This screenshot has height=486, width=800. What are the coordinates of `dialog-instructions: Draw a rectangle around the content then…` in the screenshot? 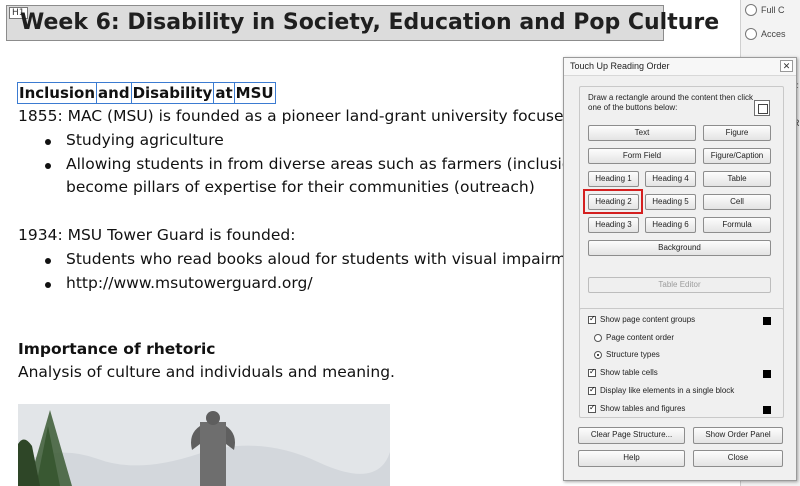 It's located at (670, 102).